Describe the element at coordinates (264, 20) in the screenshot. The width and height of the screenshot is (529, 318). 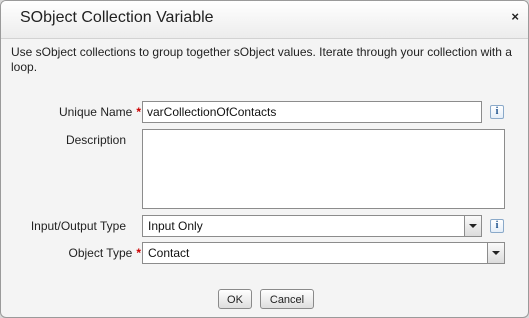
I see `dialog-titlebar: SObject Collection Variable ×` at that location.